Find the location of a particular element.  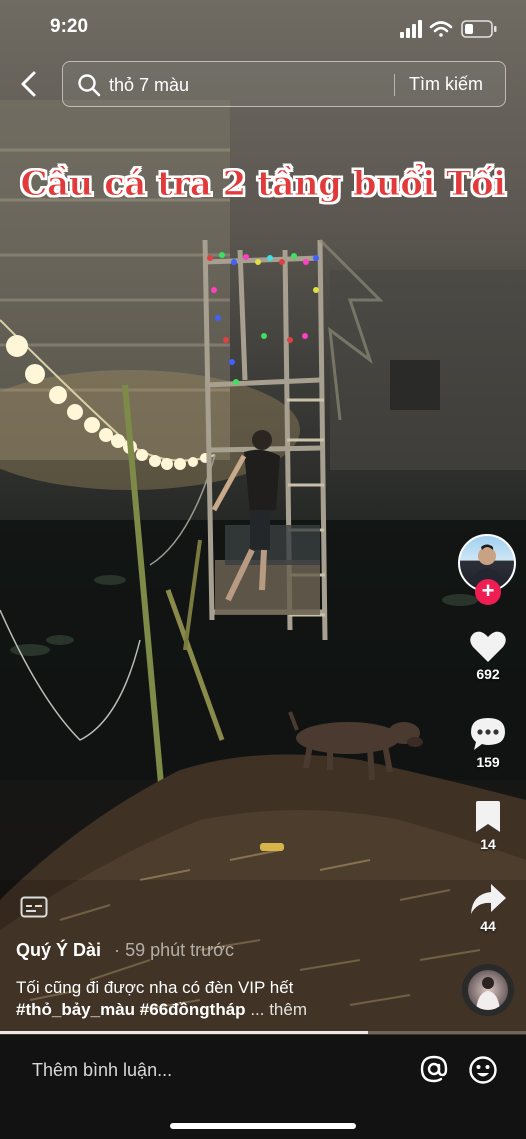

person-icon is located at coordinates (488, 993).